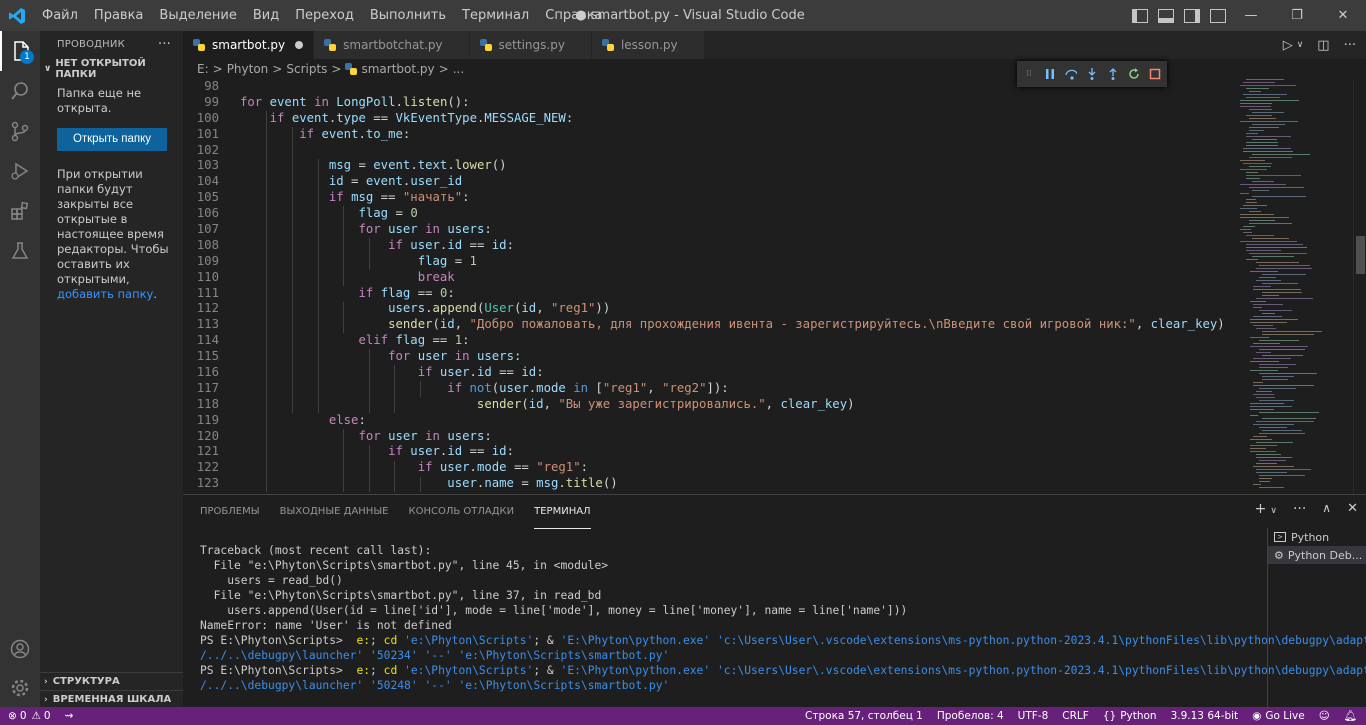 The image size is (1366, 725). Describe the element at coordinates (709, 452) in the screenshot. I see `code-line: 121 if user.id == id:` at that location.